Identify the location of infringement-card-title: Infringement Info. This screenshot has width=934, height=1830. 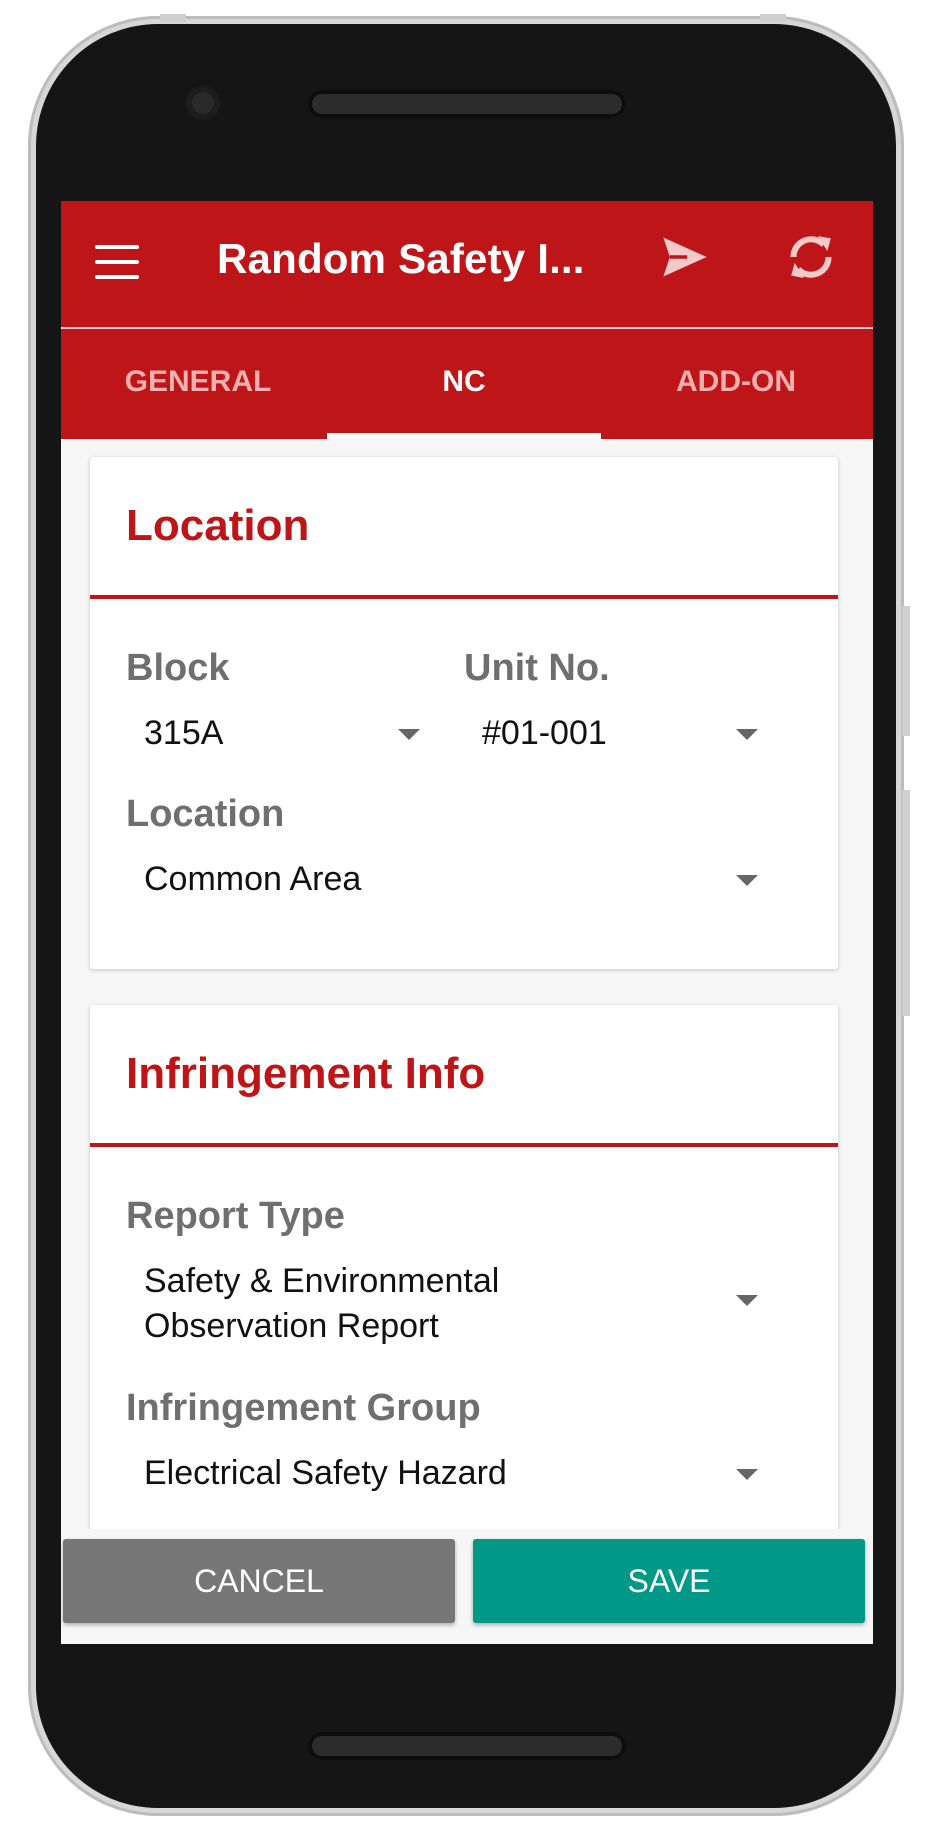
(306, 1073).